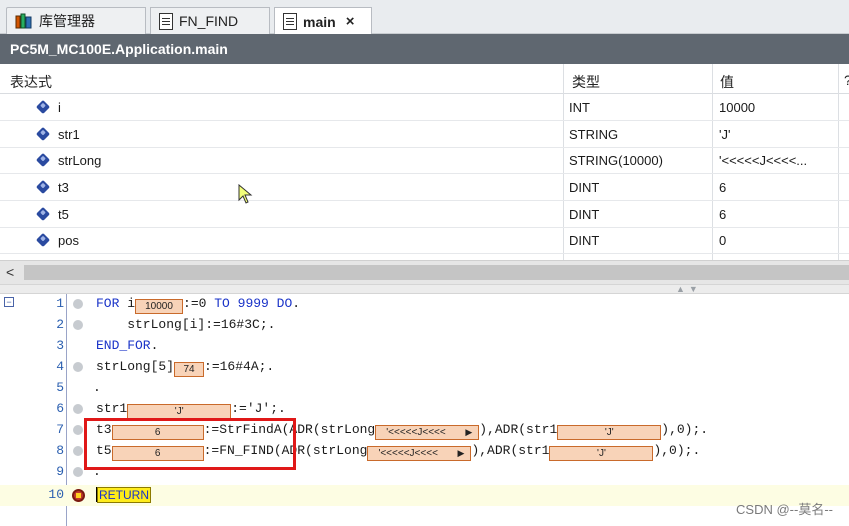 This screenshot has height=526, width=849. I want to click on code-text: strLong[5] 74:=16#4A;., so click(185, 368).